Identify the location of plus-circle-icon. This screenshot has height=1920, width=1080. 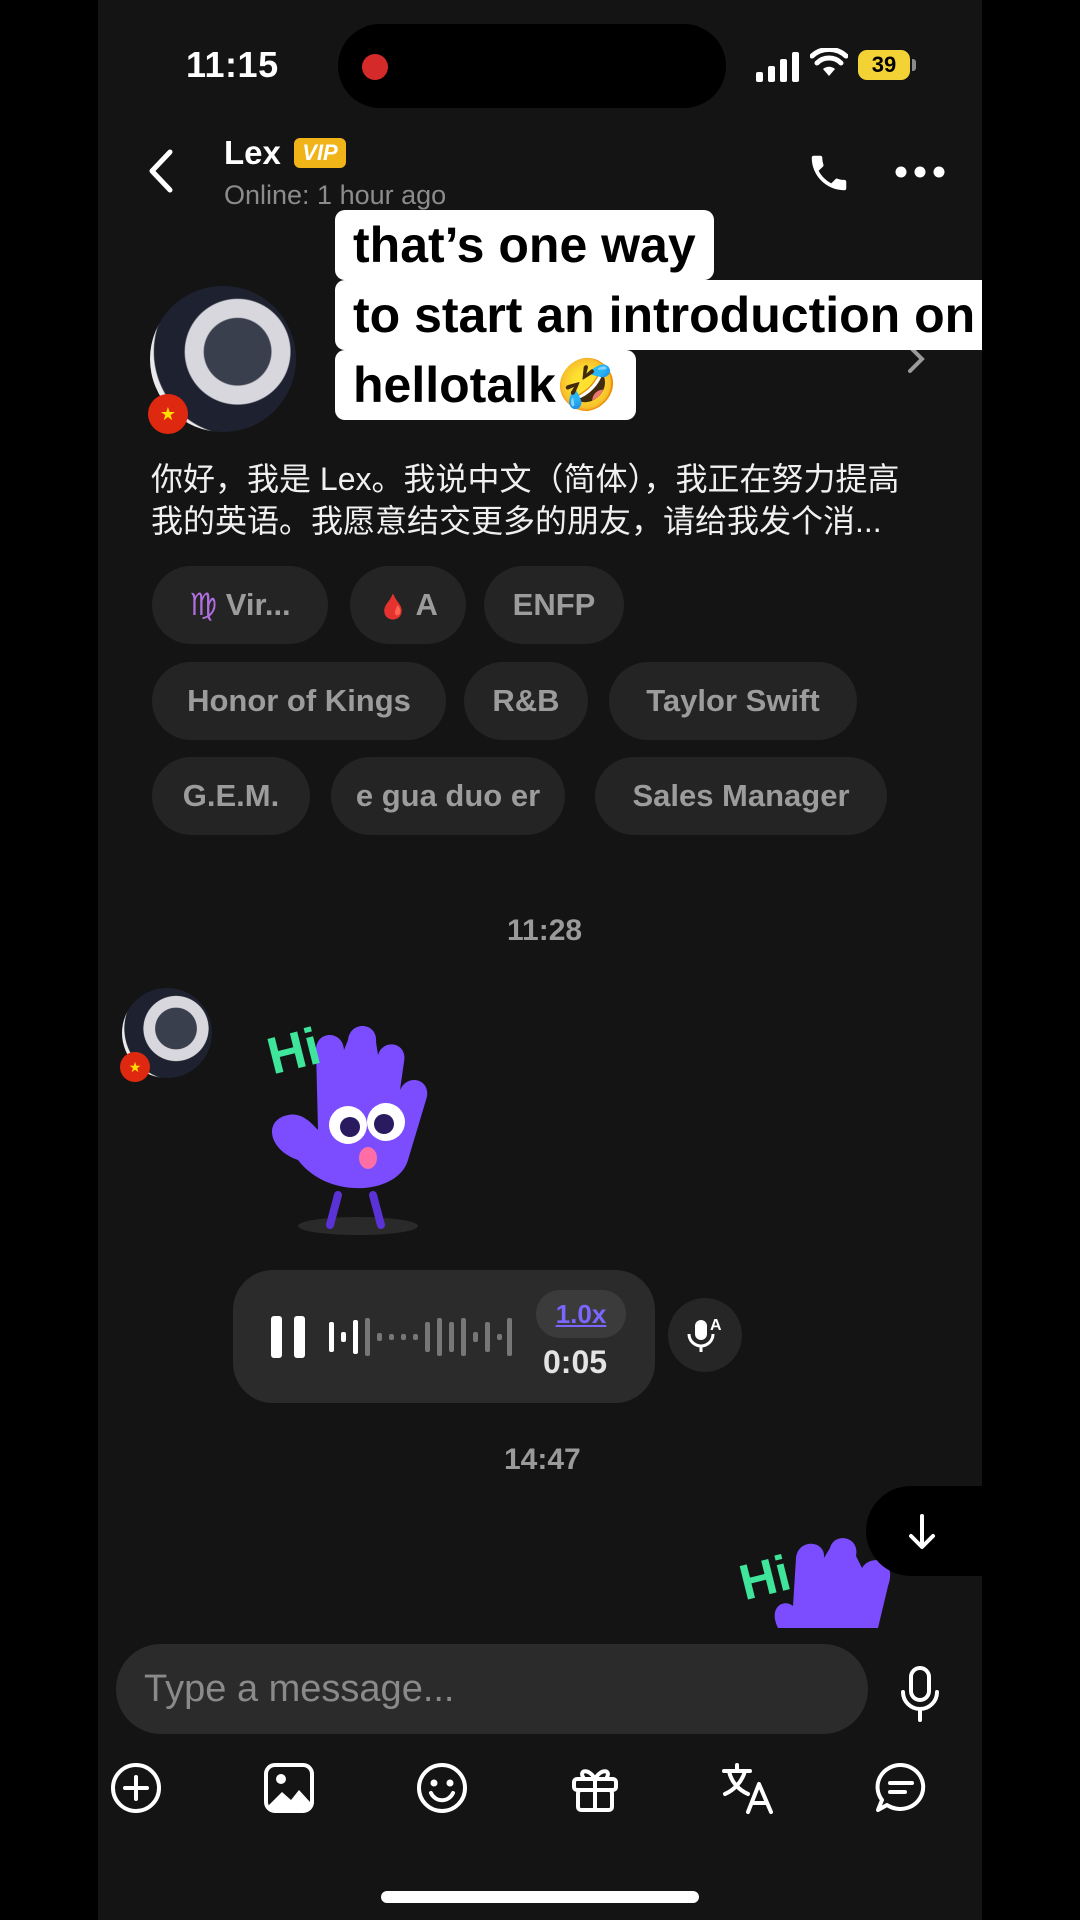
(136, 1788).